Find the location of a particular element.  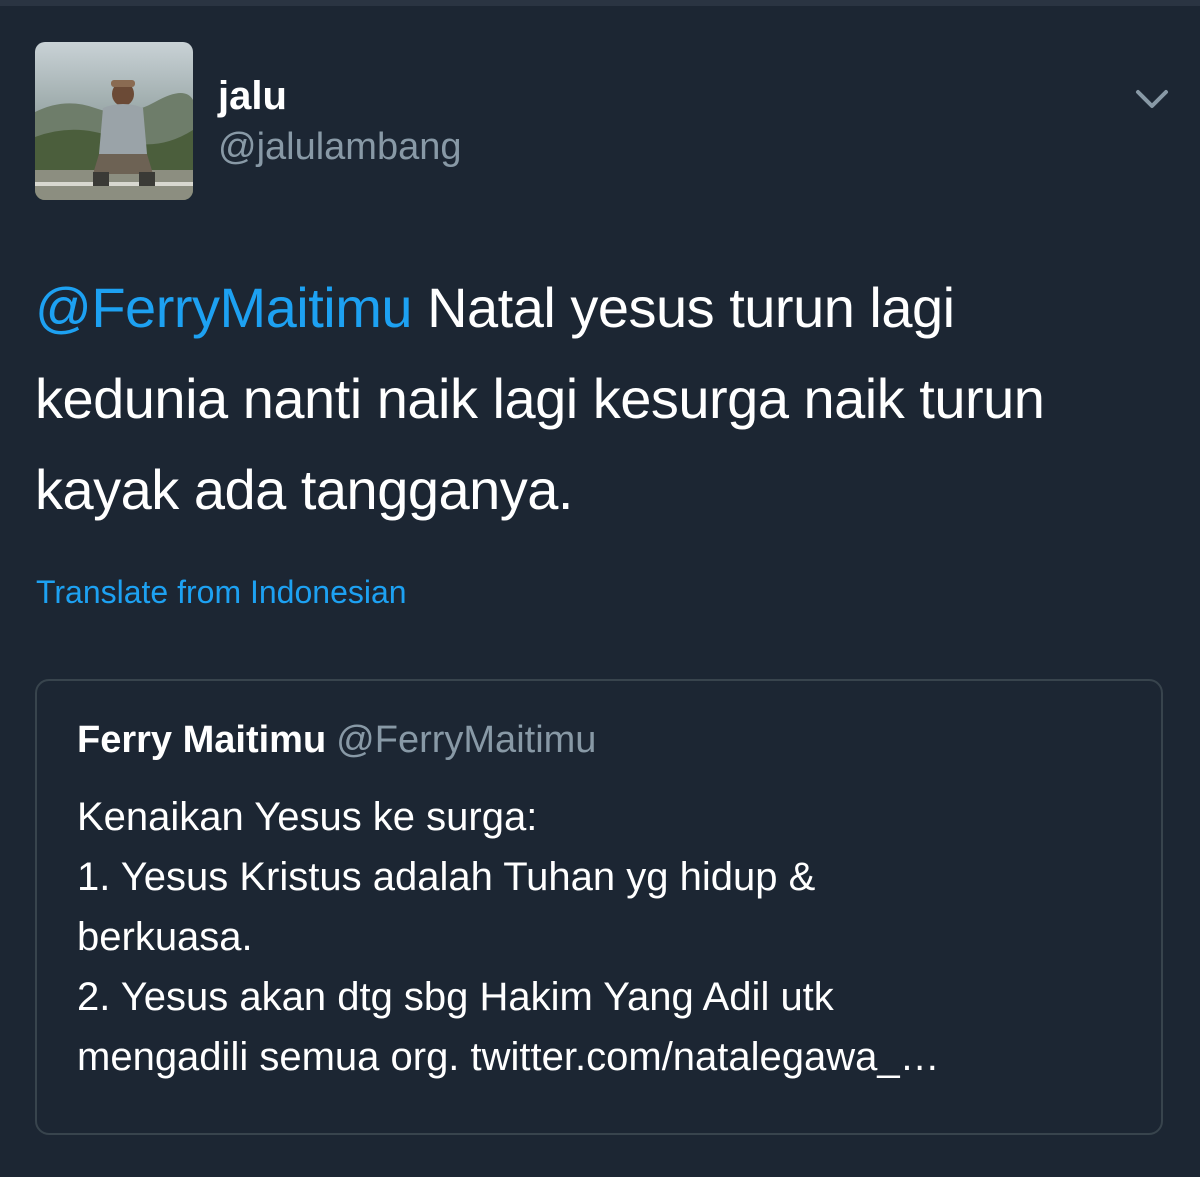

avatar is located at coordinates (114, 121).